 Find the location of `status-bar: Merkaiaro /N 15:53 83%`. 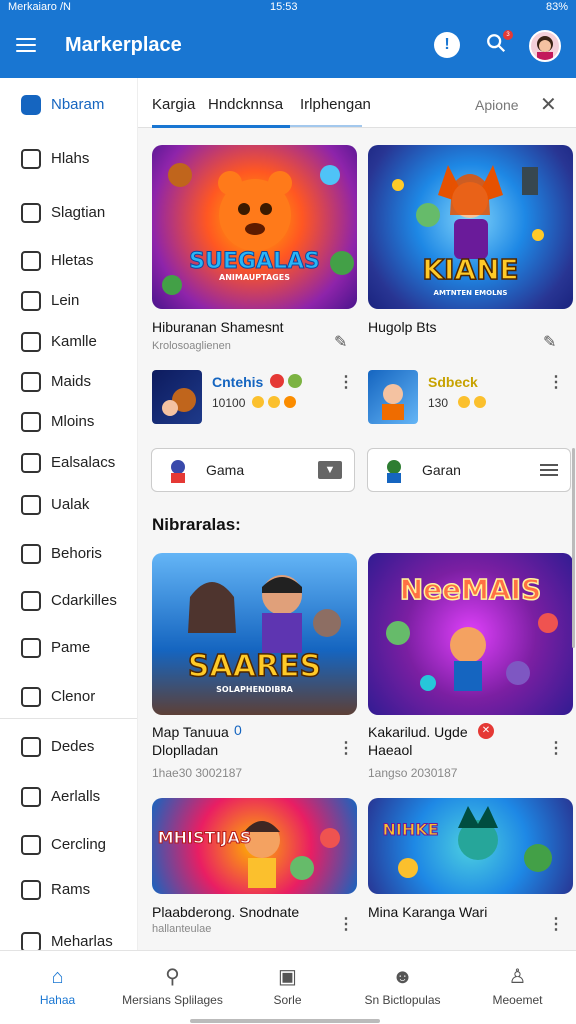

status-bar: Merkaiaro /N 15:53 83% is located at coordinates (288, 8).